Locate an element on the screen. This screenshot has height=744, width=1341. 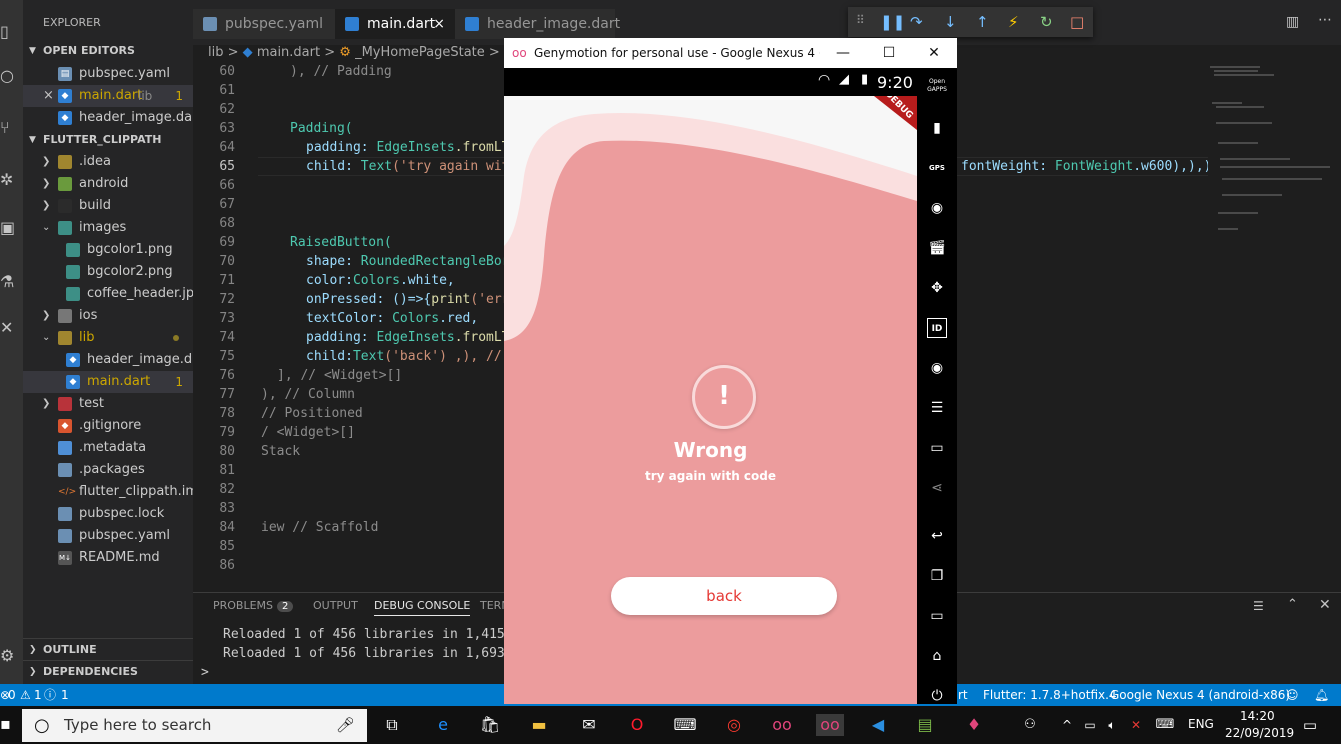
tab-problems: PROBLEMS 2 is located at coordinates (253, 605).